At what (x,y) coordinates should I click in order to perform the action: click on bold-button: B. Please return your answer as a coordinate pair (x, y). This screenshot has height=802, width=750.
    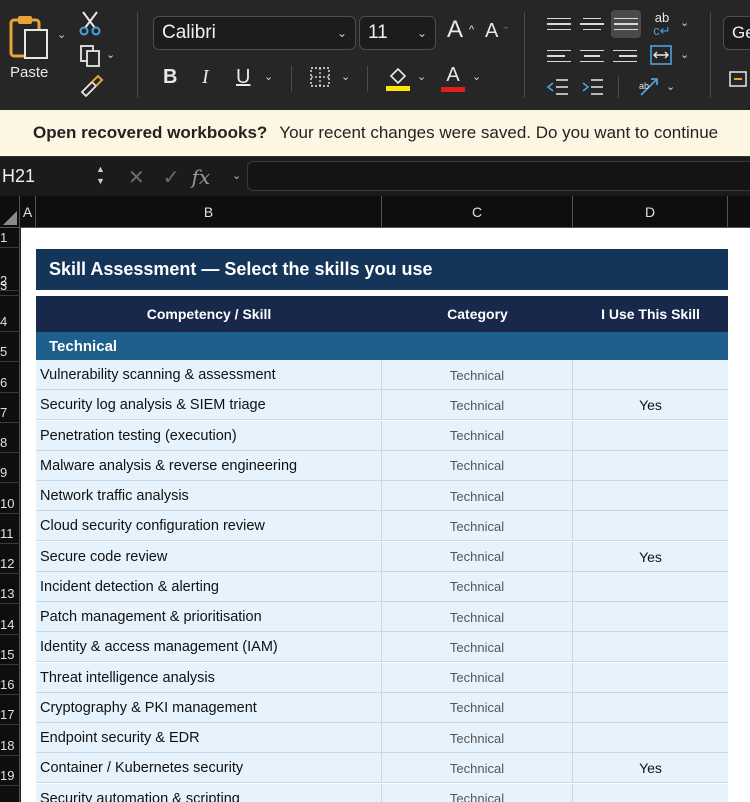
    Looking at the image, I should click on (170, 77).